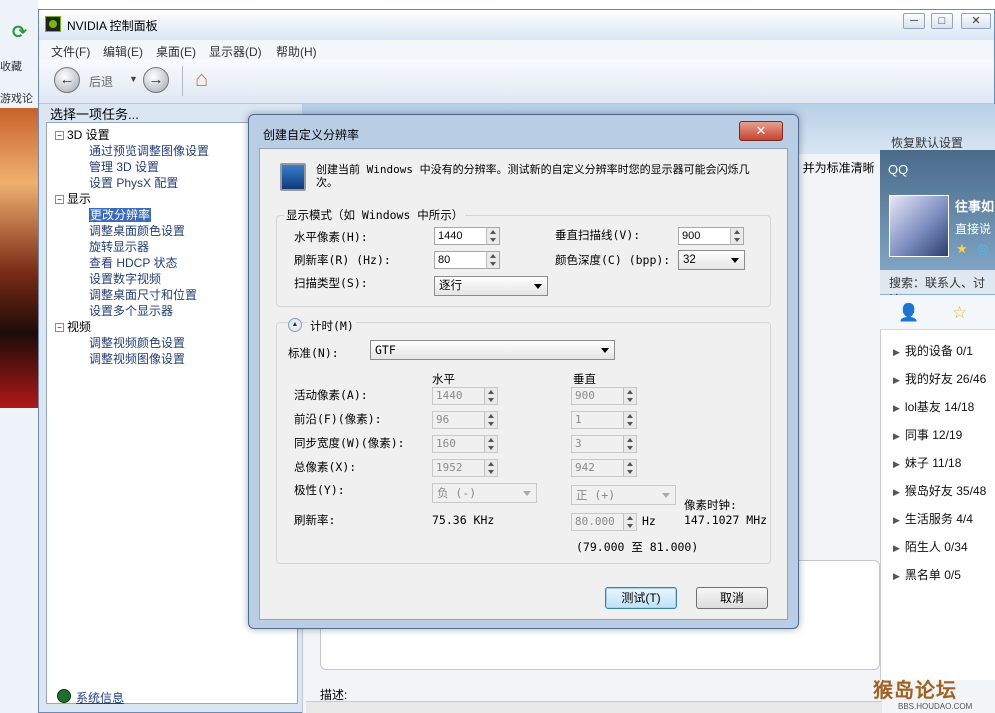 This screenshot has width=995, height=713. What do you see at coordinates (711, 236) in the screenshot?
I see `v-lines-spinner: 900` at bounding box center [711, 236].